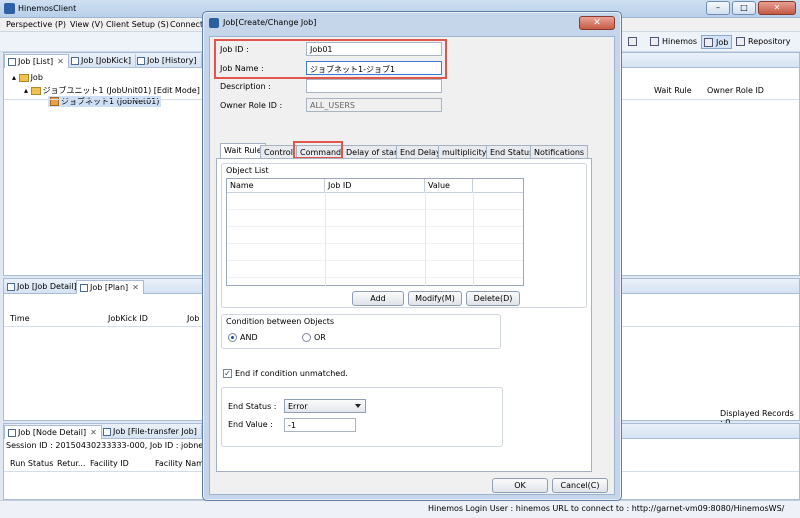  What do you see at coordinates (128, 318) in the screenshot?
I see `column-jobkick-id: JobKick ID` at bounding box center [128, 318].